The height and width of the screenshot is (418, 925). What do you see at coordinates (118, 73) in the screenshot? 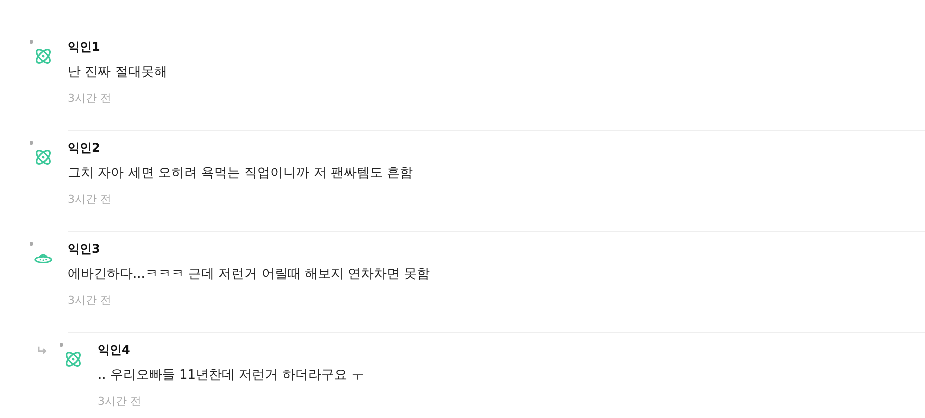
I see `comment-text: 난 진짜 절대못해` at bounding box center [118, 73].